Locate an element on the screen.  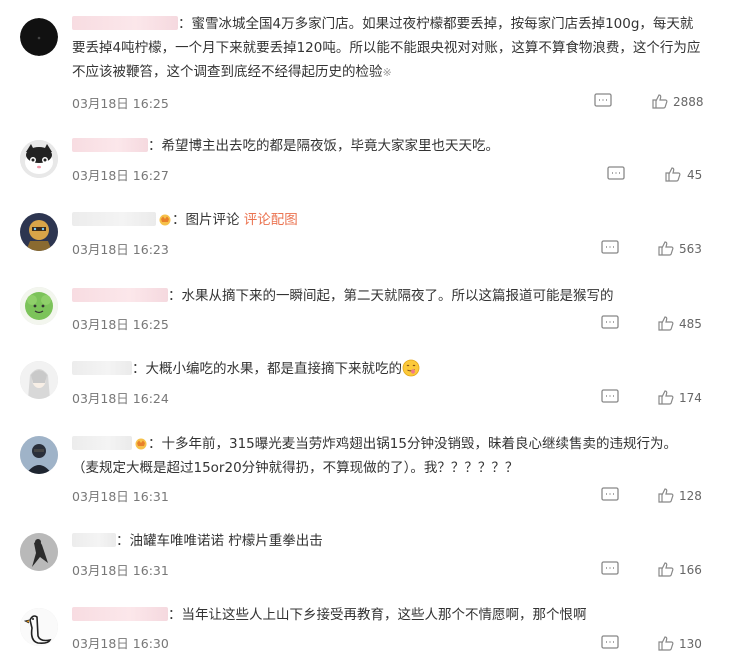
like-count: 128 is located at coordinates (690, 496).